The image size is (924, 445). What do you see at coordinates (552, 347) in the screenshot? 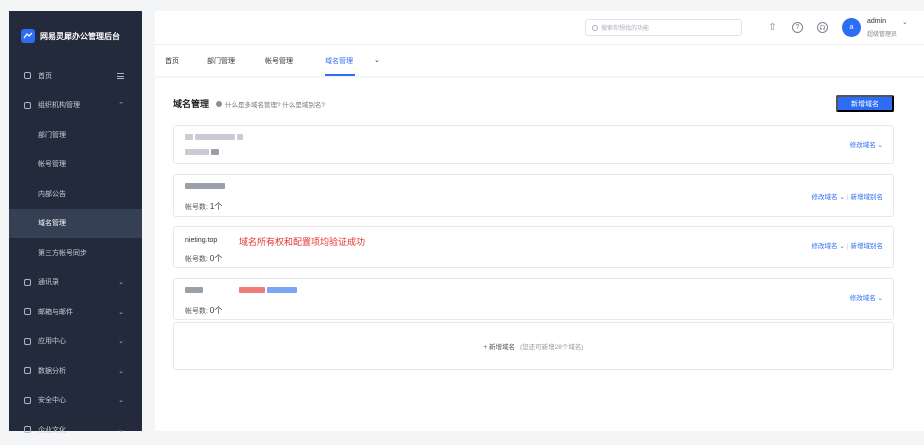
I see `add-domain-hint: (您还可新增28个域名)` at bounding box center [552, 347].